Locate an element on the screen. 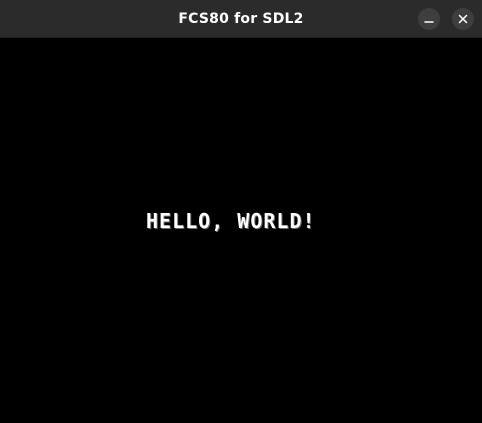 This screenshot has width=482, height=423. title-bar: FCS80 for SDL2 is located at coordinates (241, 19).